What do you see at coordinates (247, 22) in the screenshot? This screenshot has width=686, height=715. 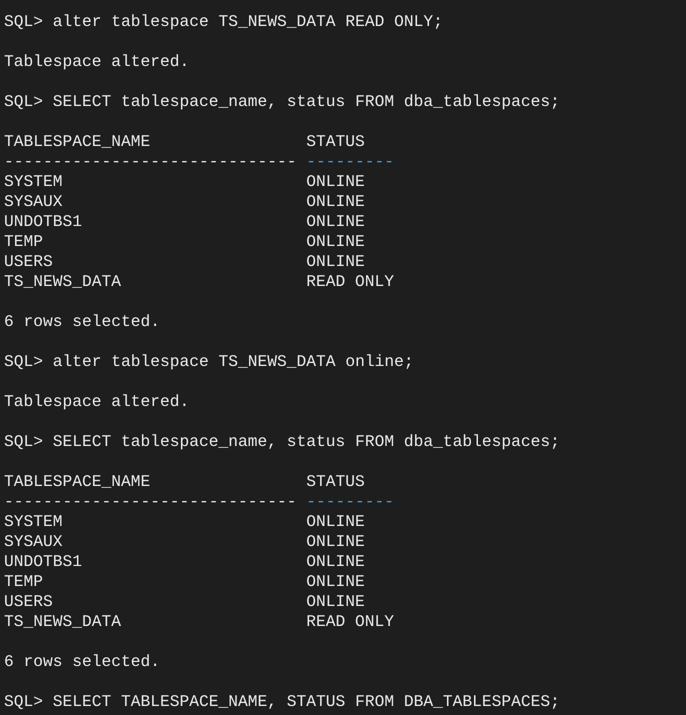 I see `command-line: alter tablespace TS_NEWS_DATA READ ONLY;` at bounding box center [247, 22].